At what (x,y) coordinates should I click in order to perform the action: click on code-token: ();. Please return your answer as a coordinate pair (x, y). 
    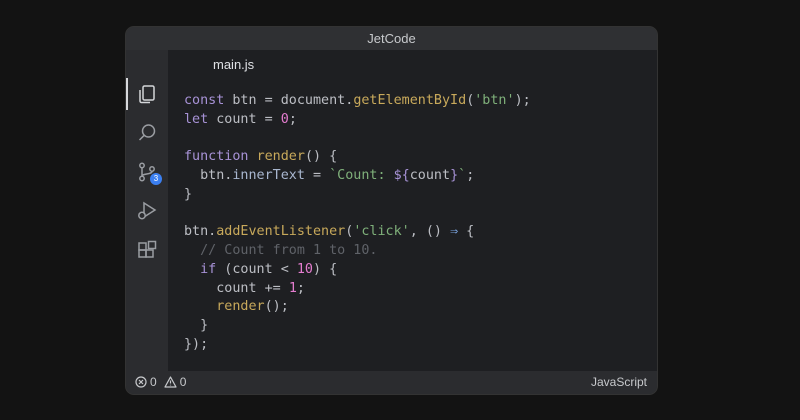
    Looking at the image, I should click on (276, 307).